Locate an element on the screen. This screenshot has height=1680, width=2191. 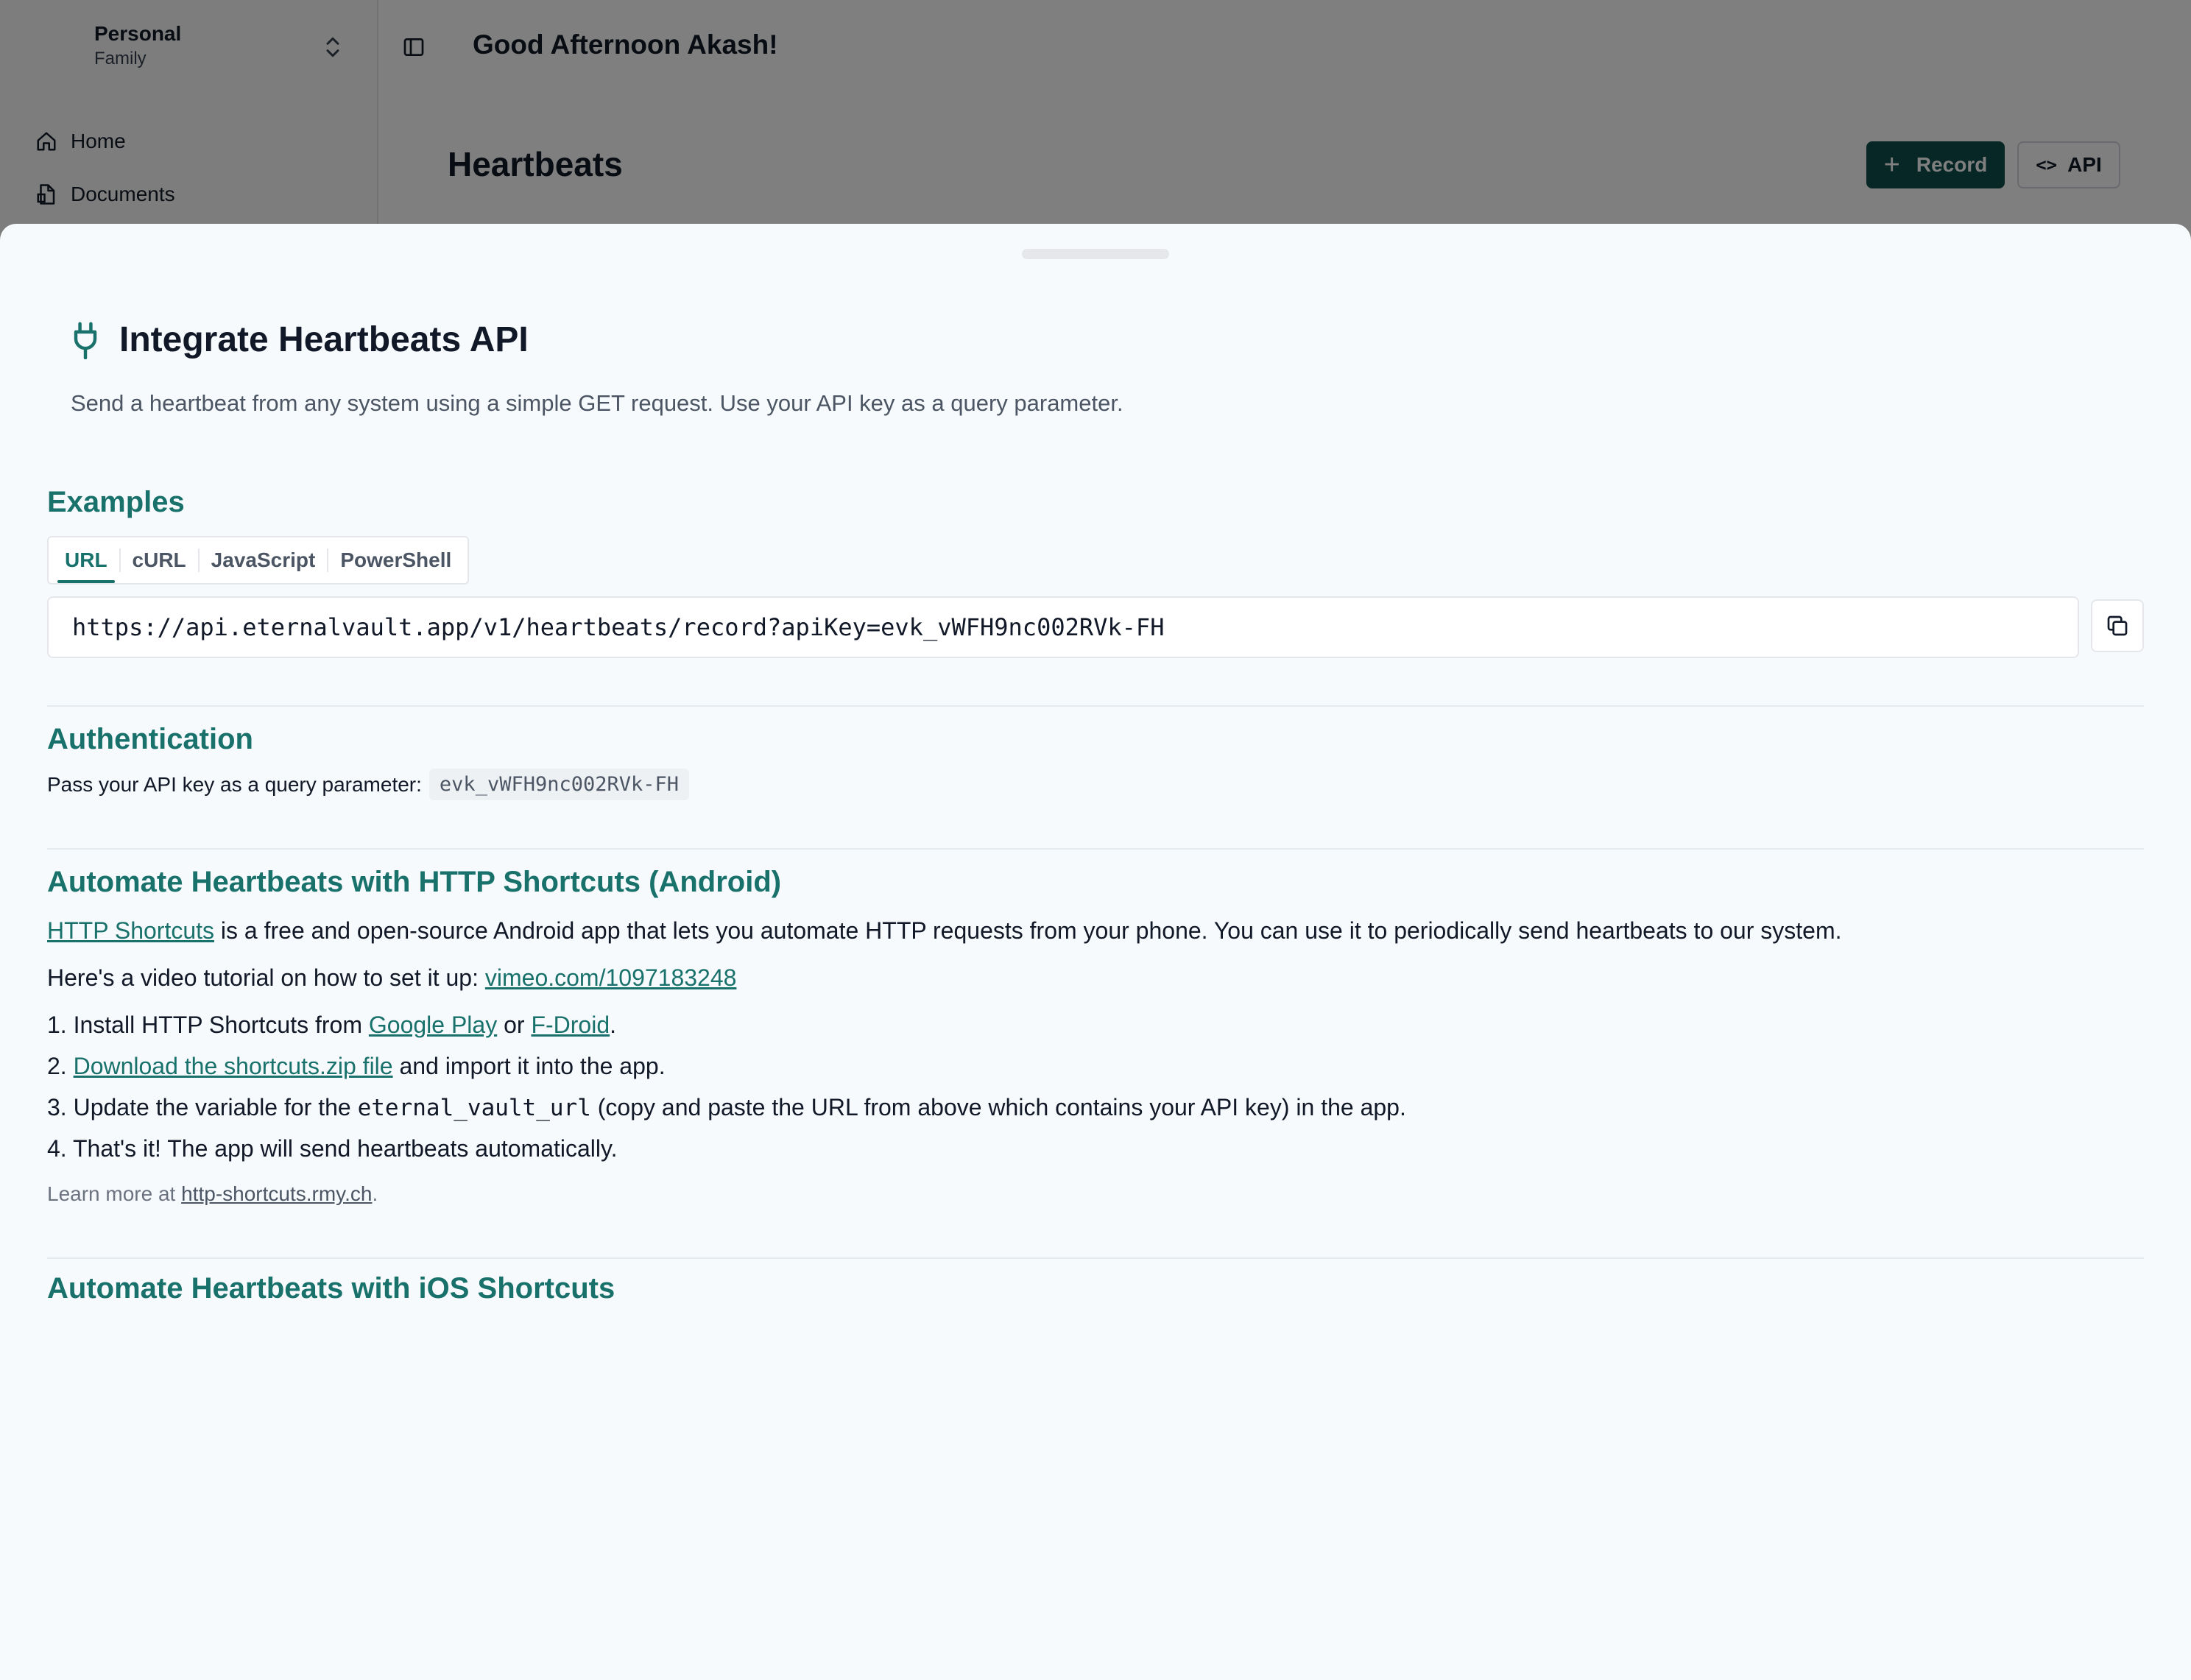
copy-button is located at coordinates (2117, 625).